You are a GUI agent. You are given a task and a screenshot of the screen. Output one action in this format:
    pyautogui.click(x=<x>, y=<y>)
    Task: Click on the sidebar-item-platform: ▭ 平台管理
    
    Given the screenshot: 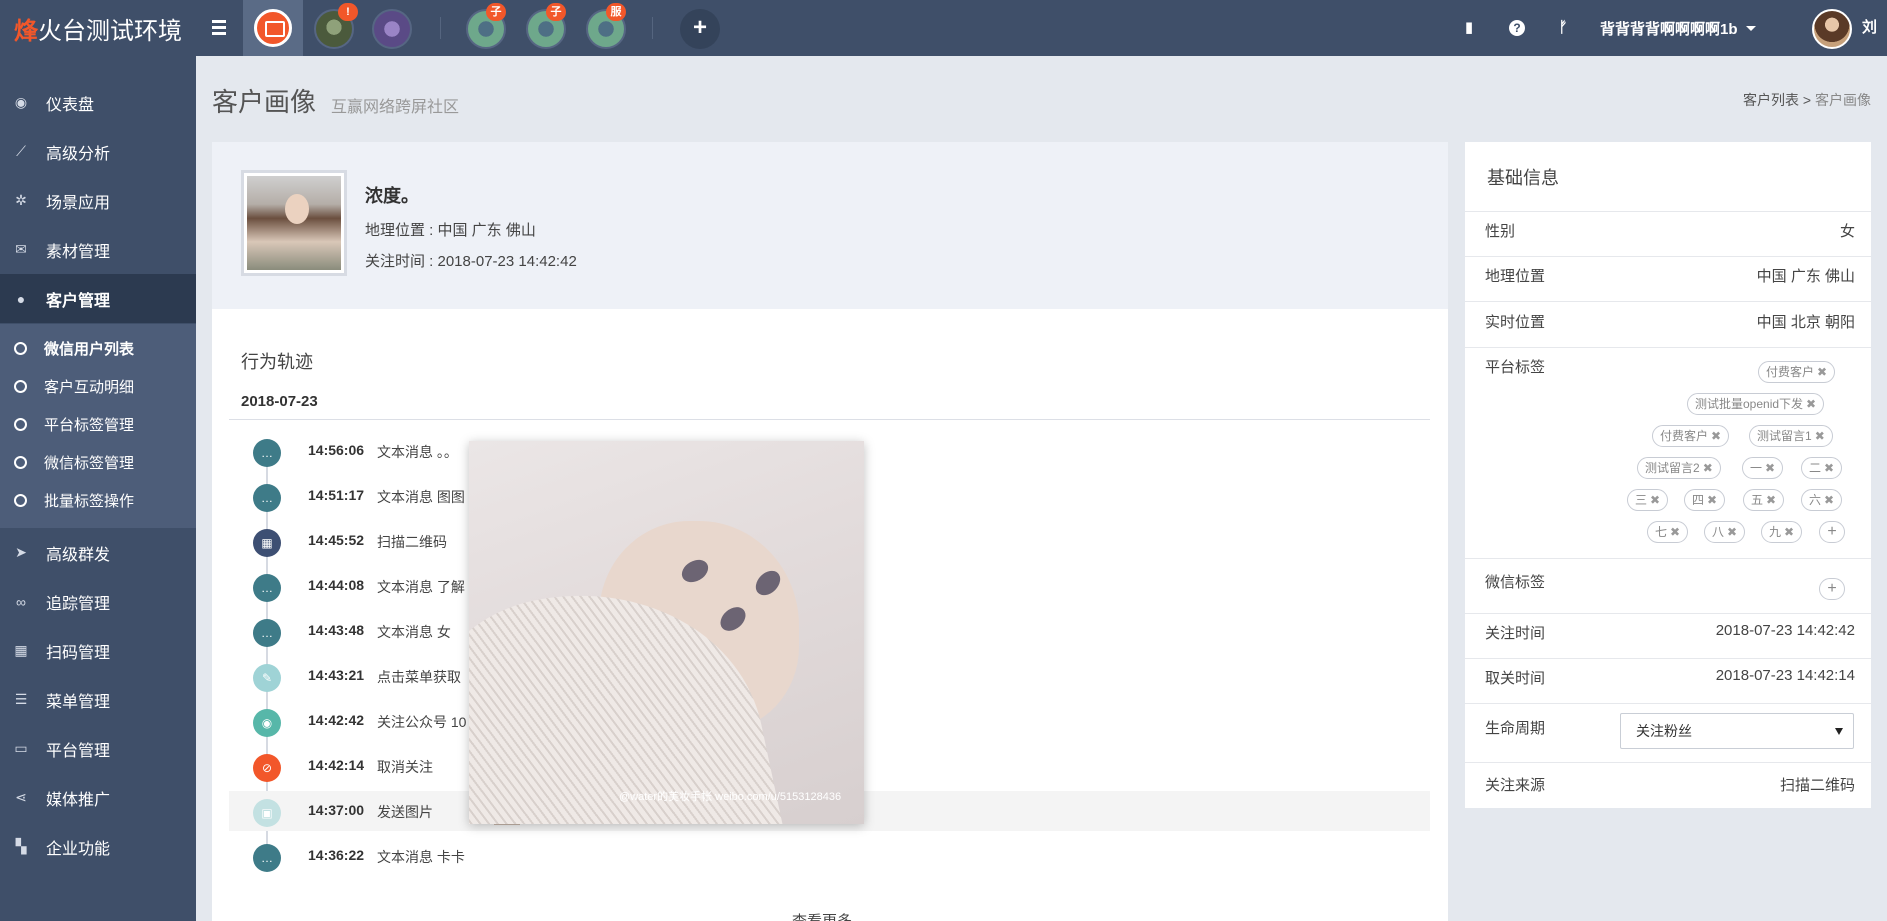 What is the action you would take?
    pyautogui.click(x=98, y=748)
    